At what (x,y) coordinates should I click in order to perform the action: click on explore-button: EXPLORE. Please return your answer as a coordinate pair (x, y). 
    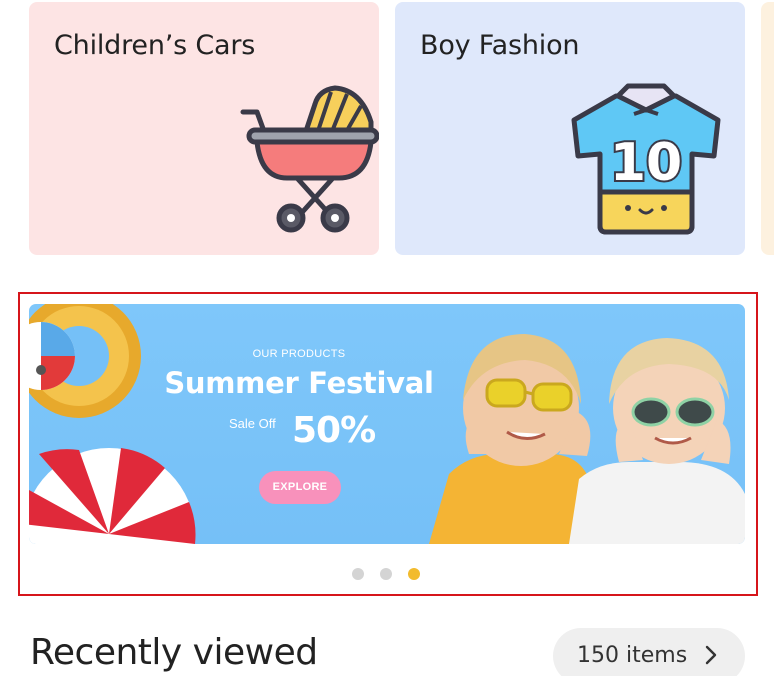
    Looking at the image, I should click on (300, 487).